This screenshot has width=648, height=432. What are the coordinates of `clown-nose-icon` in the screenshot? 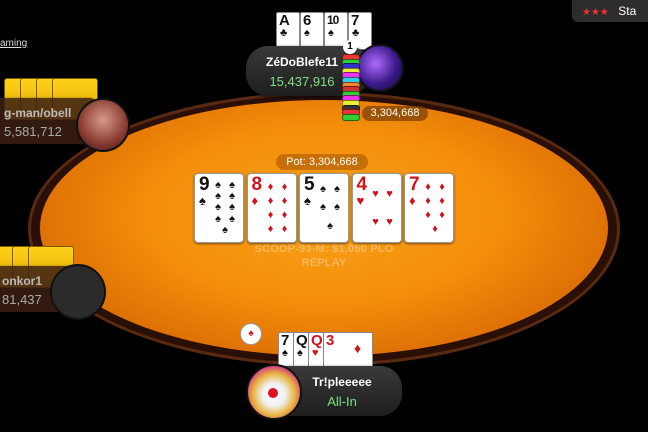 It's located at (273, 393).